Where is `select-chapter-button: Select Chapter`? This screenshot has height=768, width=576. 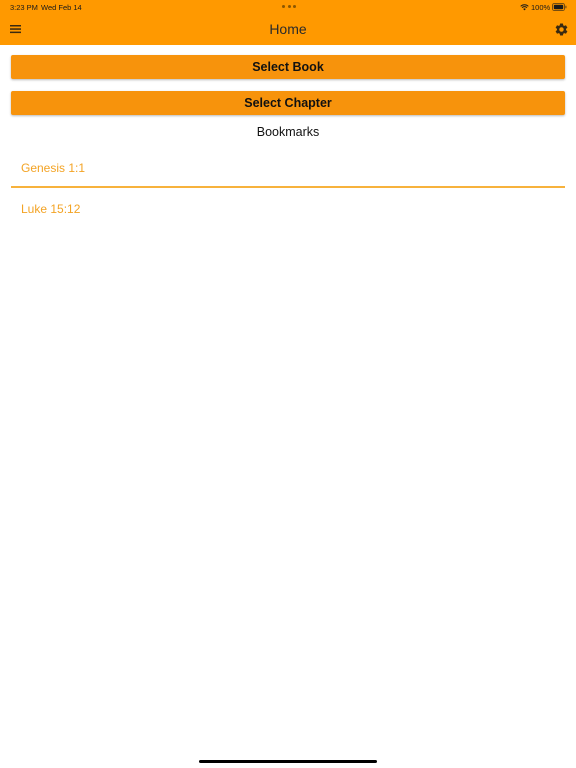 select-chapter-button: Select Chapter is located at coordinates (288, 103).